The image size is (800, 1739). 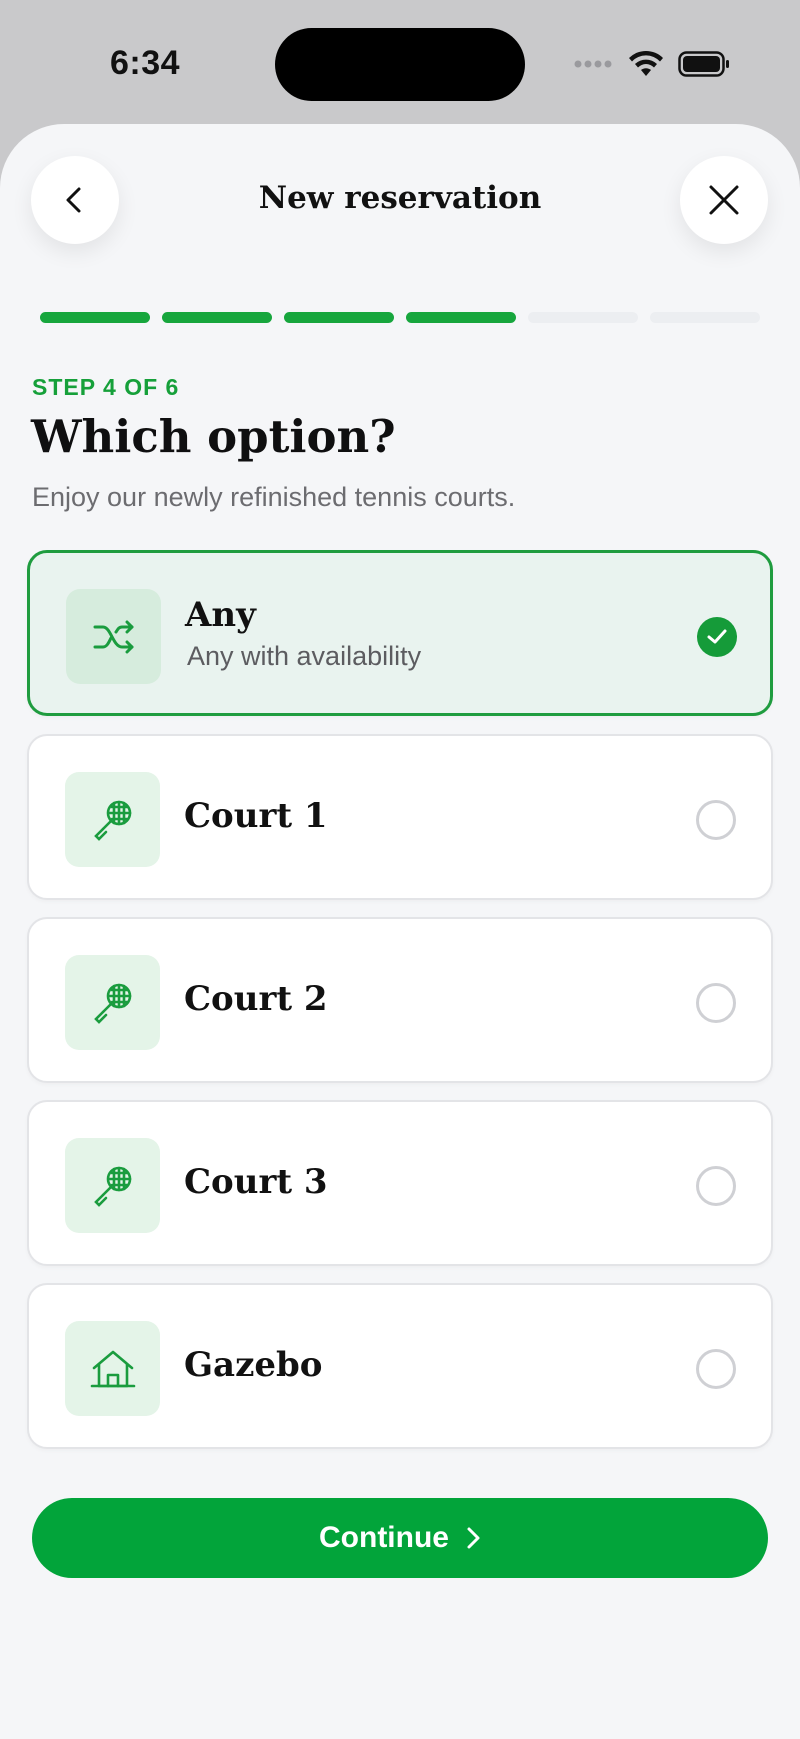 I want to click on continue-label: Continue, so click(x=384, y=1537).